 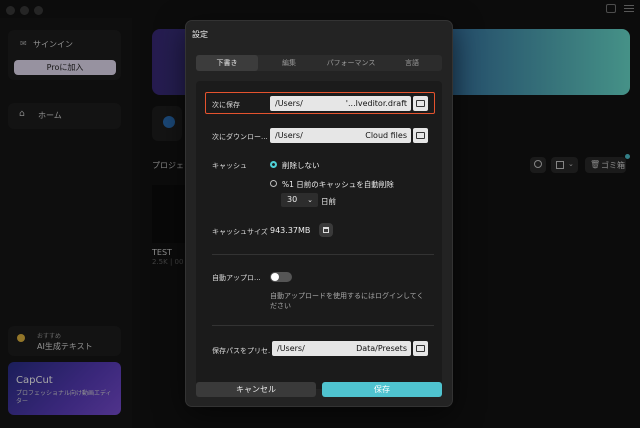 I want to click on settings-tabs: 下書き 編集 パフォーマンス 言語, so click(x=319, y=63).